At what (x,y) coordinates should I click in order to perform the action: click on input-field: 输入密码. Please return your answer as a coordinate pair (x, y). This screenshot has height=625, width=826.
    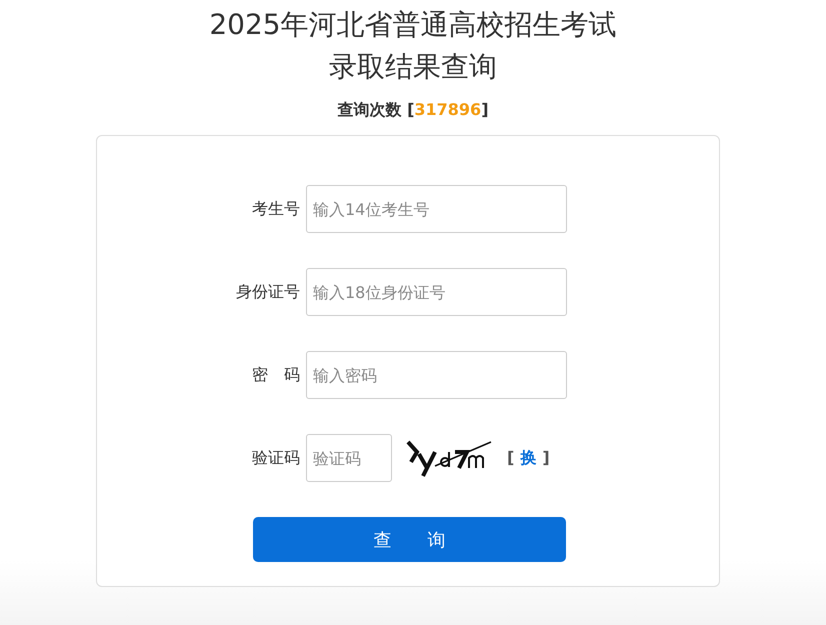
    Looking at the image, I should click on (436, 375).